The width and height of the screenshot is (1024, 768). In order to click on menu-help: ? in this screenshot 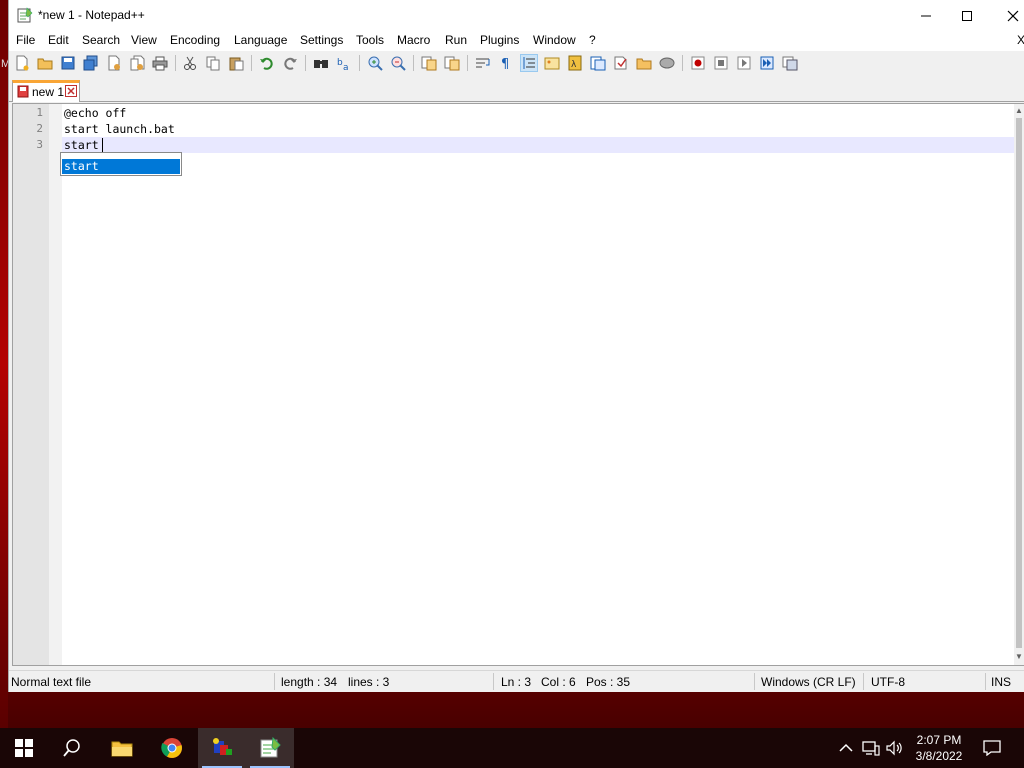, I will do `click(592, 40)`.